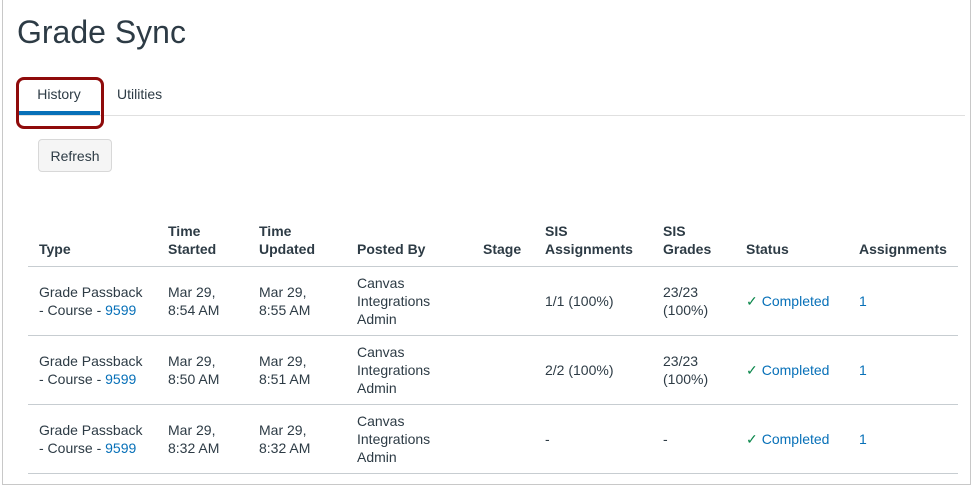 The image size is (973, 486). What do you see at coordinates (593, 301) in the screenshot?
I see `sis-assignments: 1/1 (100%)` at bounding box center [593, 301].